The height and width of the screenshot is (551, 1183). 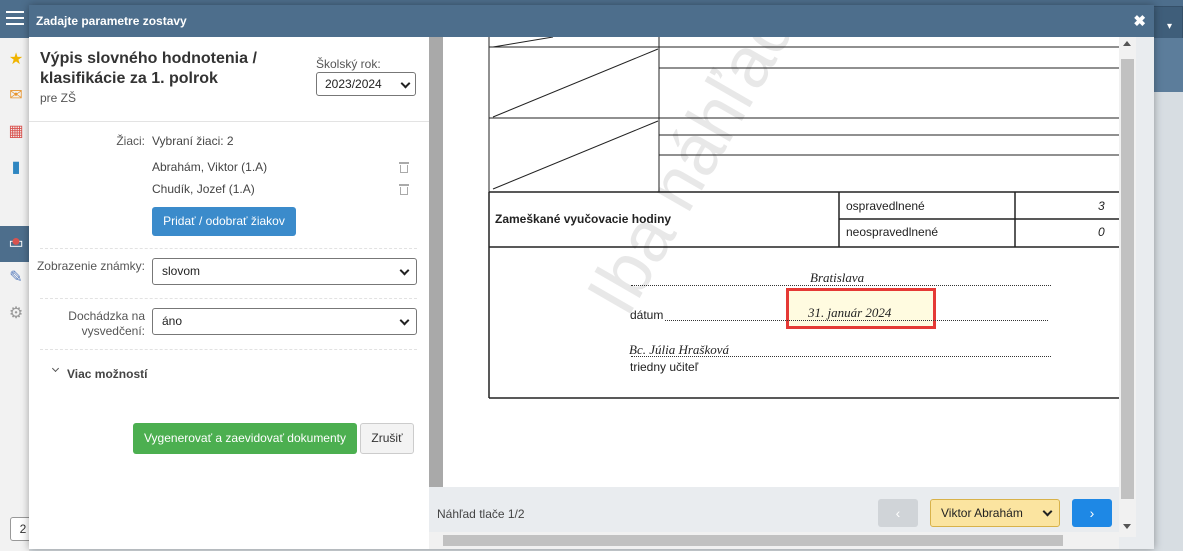 I want to click on teacher-role: triedny učiteľ, so click(x=664, y=367).